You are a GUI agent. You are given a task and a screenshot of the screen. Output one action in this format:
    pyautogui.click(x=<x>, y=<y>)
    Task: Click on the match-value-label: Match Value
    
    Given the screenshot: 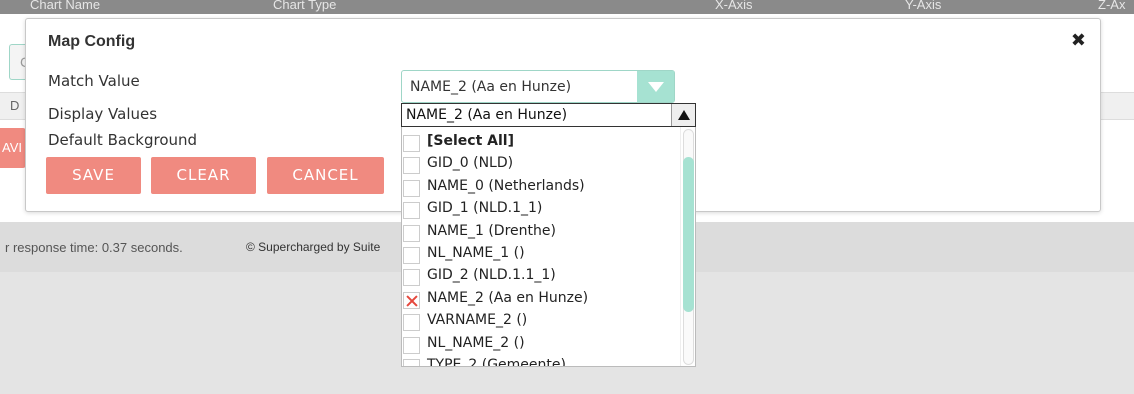 What is the action you would take?
    pyautogui.click(x=94, y=81)
    